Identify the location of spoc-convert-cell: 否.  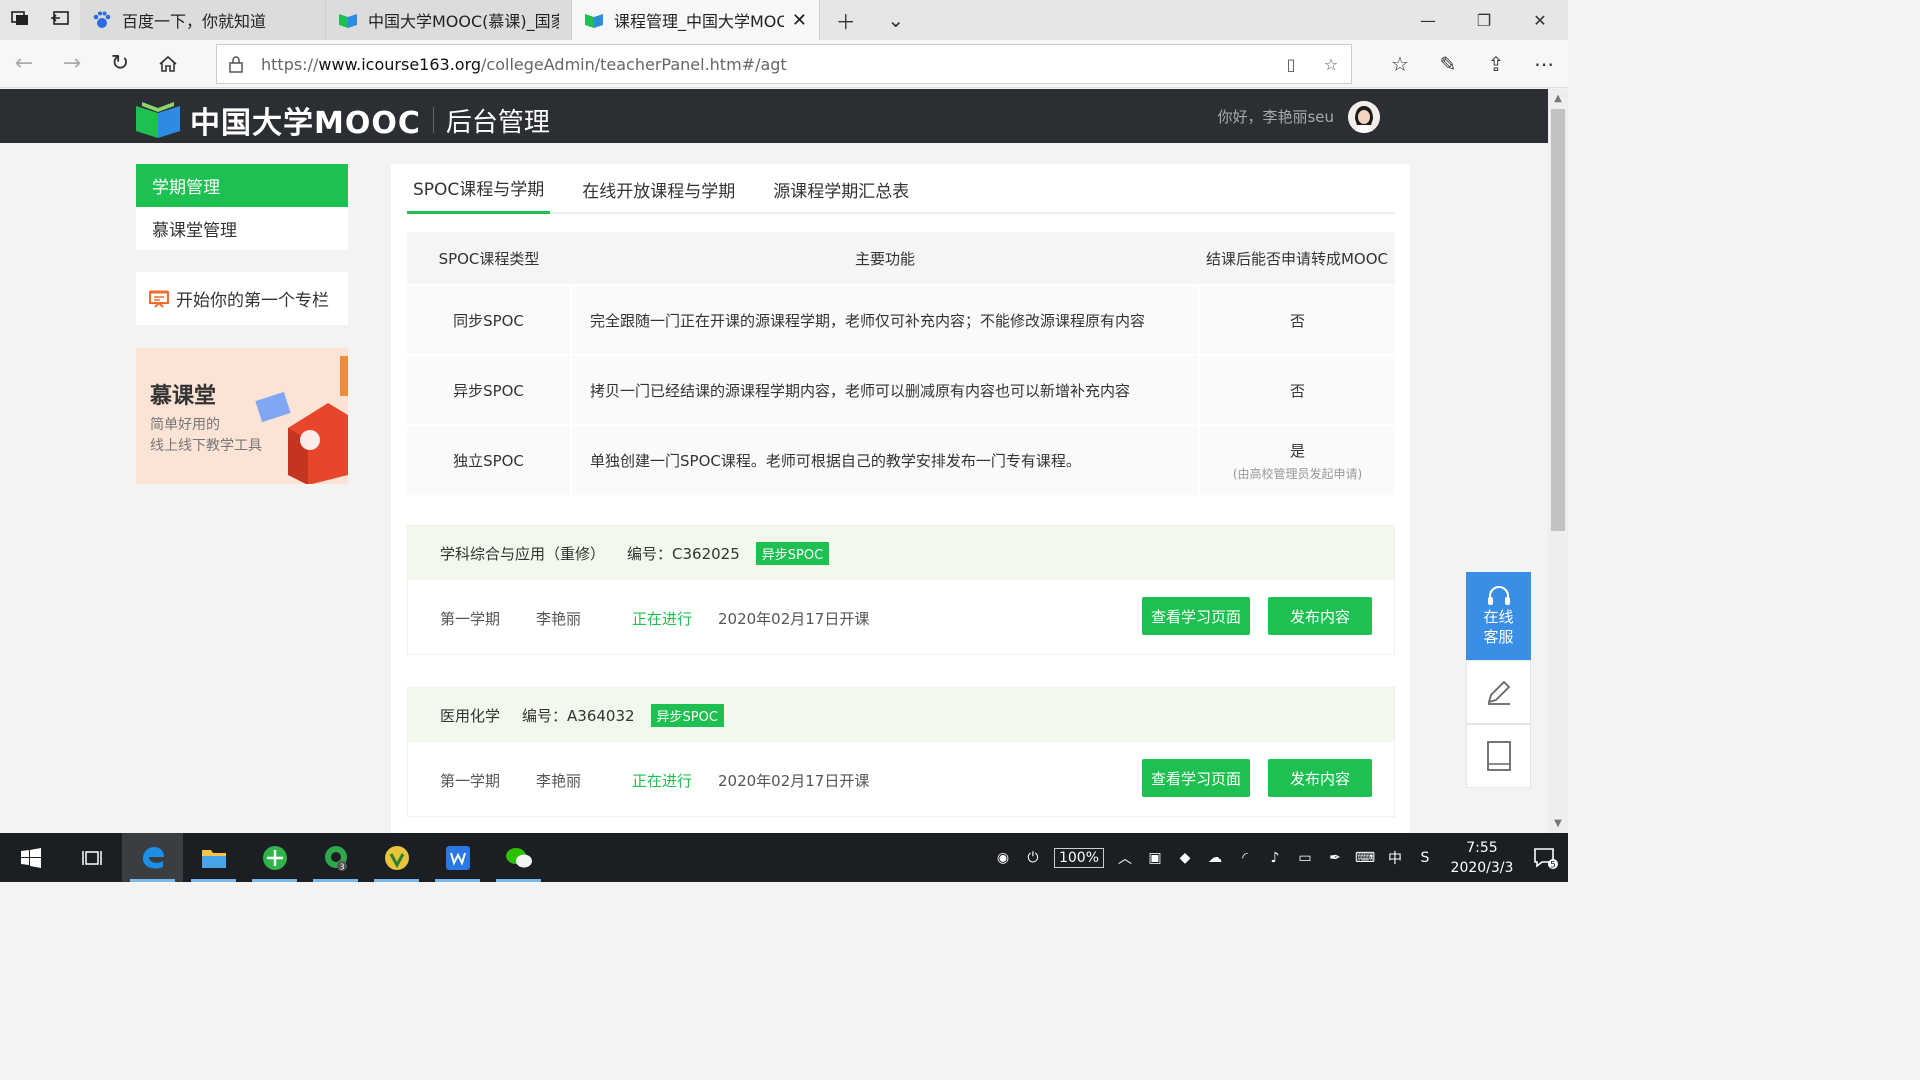
(1296, 319).